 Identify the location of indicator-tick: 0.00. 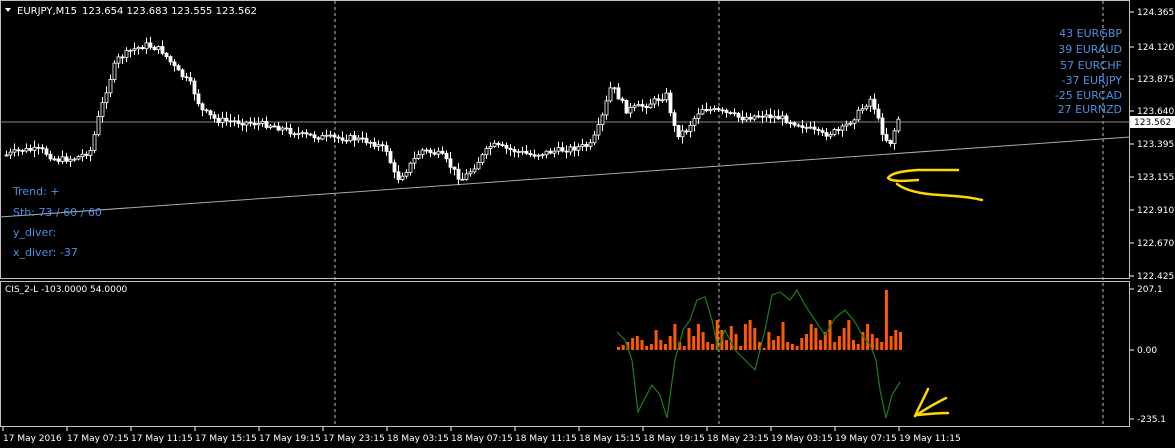
(1147, 351).